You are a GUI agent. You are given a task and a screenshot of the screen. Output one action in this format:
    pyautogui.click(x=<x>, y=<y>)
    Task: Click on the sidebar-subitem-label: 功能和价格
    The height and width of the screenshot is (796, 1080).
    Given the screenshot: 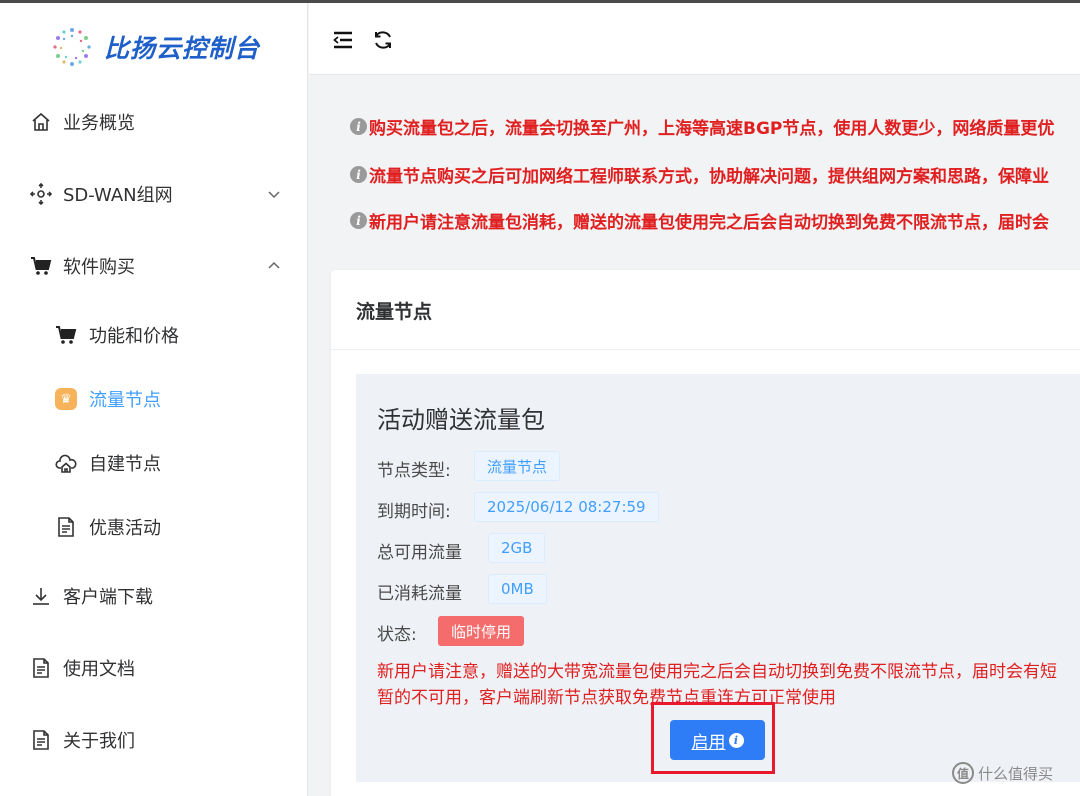 What is the action you would take?
    pyautogui.click(x=134, y=336)
    